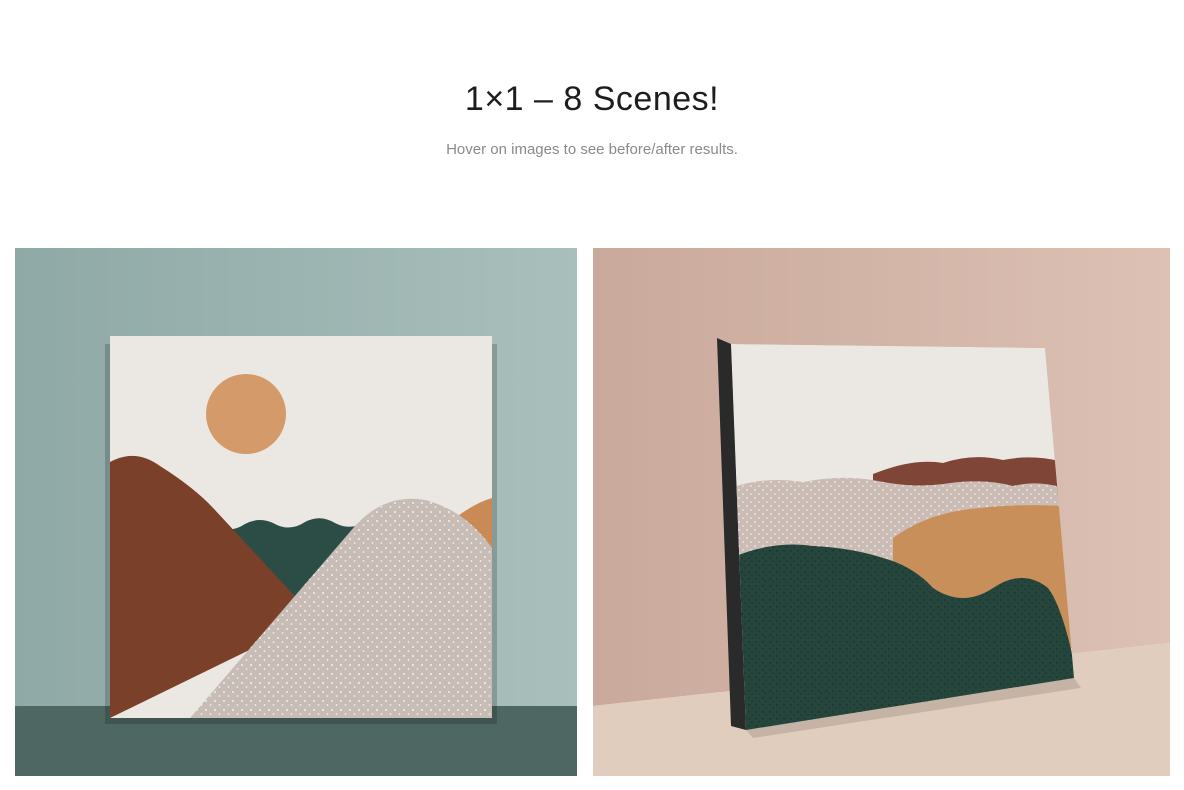 The image size is (1184, 790). I want to click on sun, so click(246, 414).